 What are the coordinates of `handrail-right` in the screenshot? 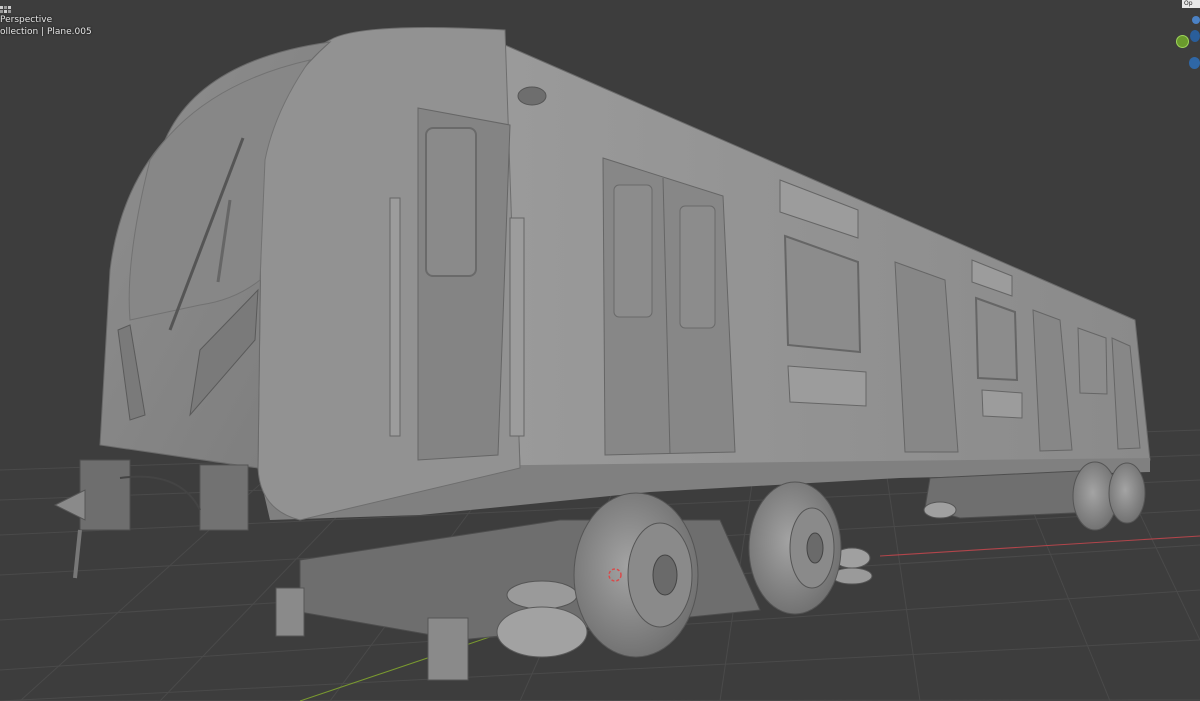 It's located at (517, 327).